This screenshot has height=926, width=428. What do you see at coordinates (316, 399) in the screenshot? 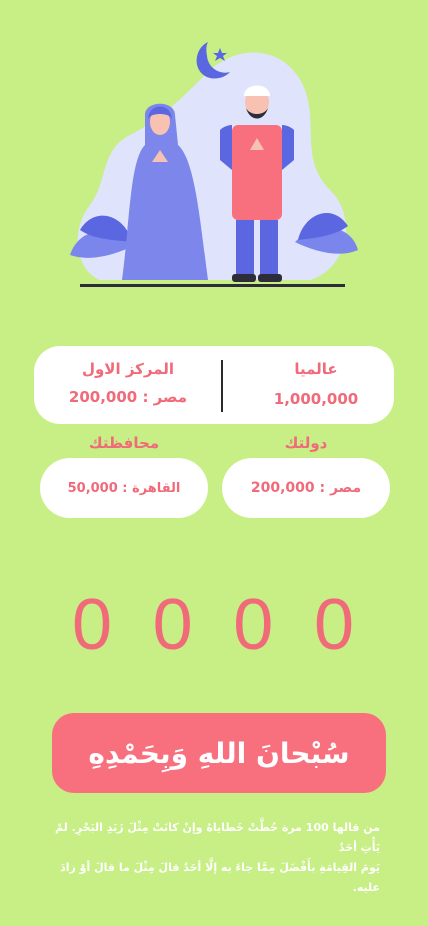
I see `world-count: 1,000,000` at bounding box center [316, 399].